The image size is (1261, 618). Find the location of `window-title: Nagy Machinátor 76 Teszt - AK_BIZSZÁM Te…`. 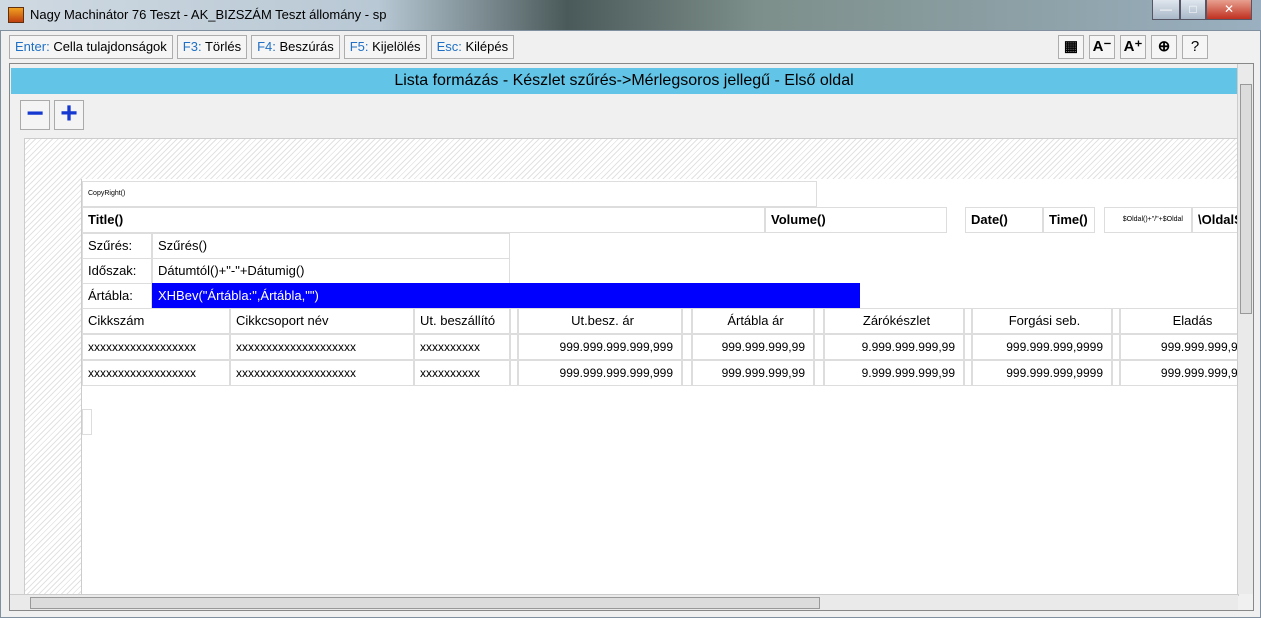

window-title: Nagy Machinátor 76 Teszt - AK_BIZSZÁM Te… is located at coordinates (208, 14).